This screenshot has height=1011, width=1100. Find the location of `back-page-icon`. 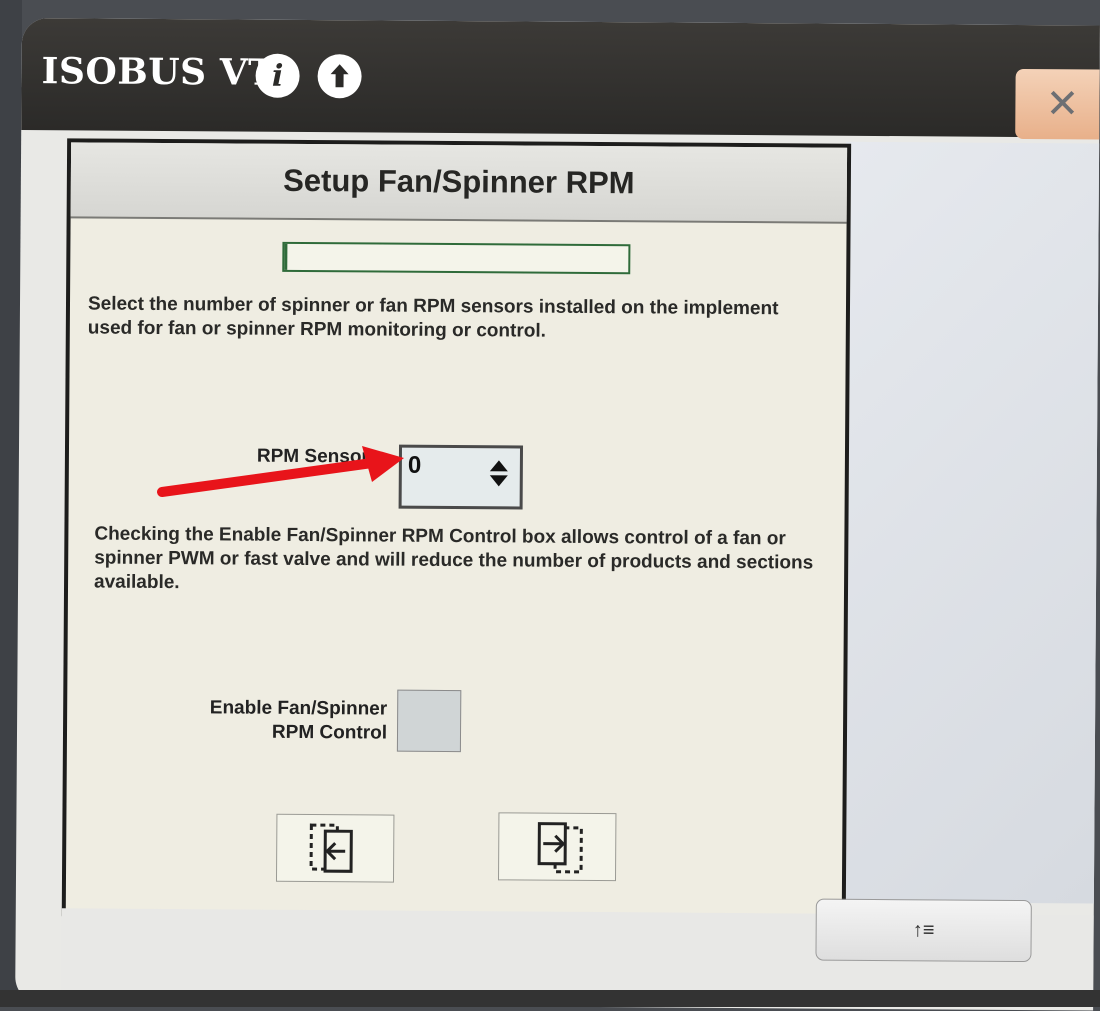

back-page-icon is located at coordinates (331, 848).